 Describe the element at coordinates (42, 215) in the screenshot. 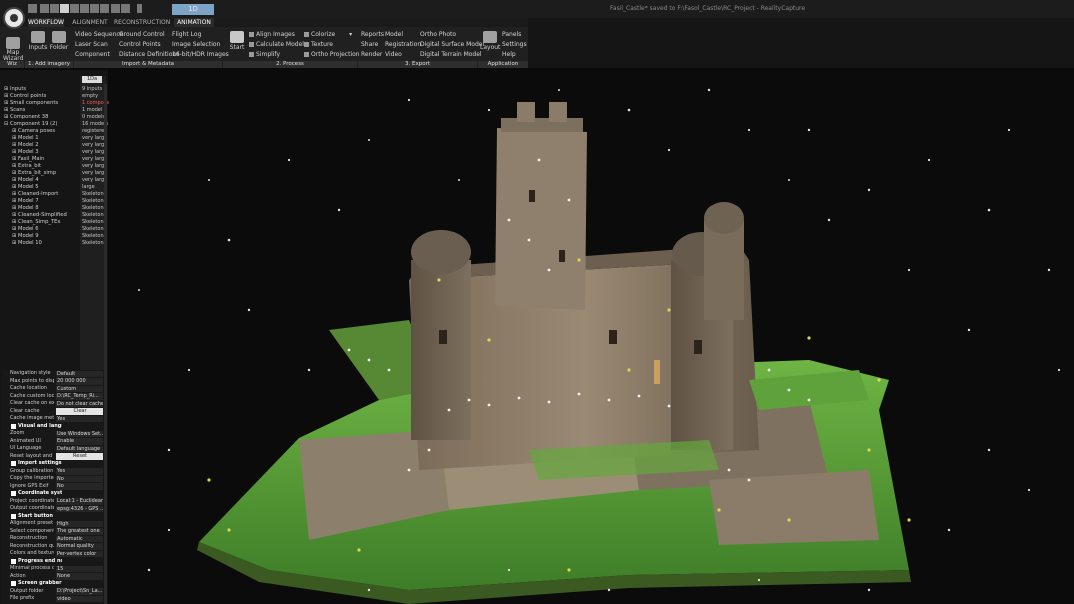

I see `tree-item: ⊞ Cleaned-Simplified` at that location.